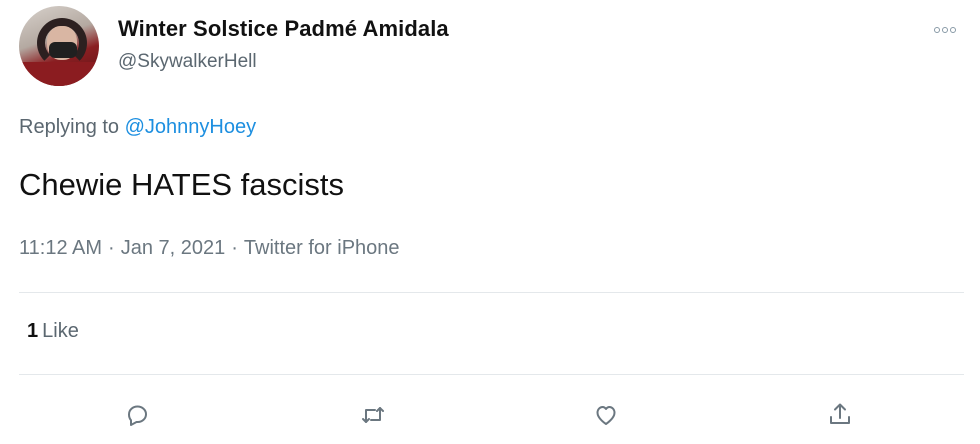 This screenshot has height=444, width=980. I want to click on retweet-button, so click(373, 415).